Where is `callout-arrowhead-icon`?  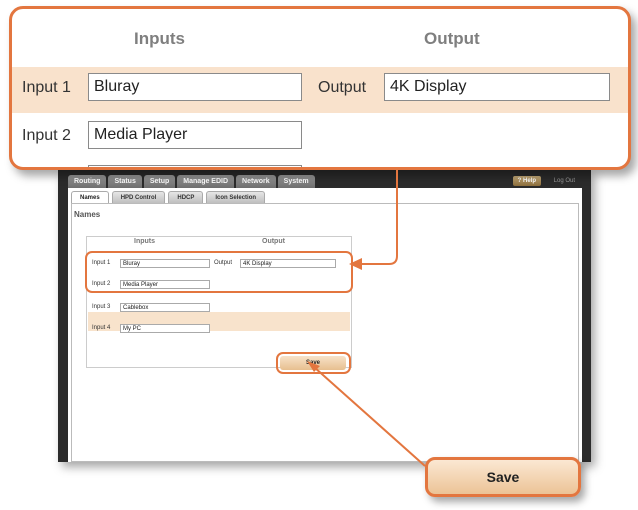
callout-arrowhead-icon is located at coordinates (355, 264).